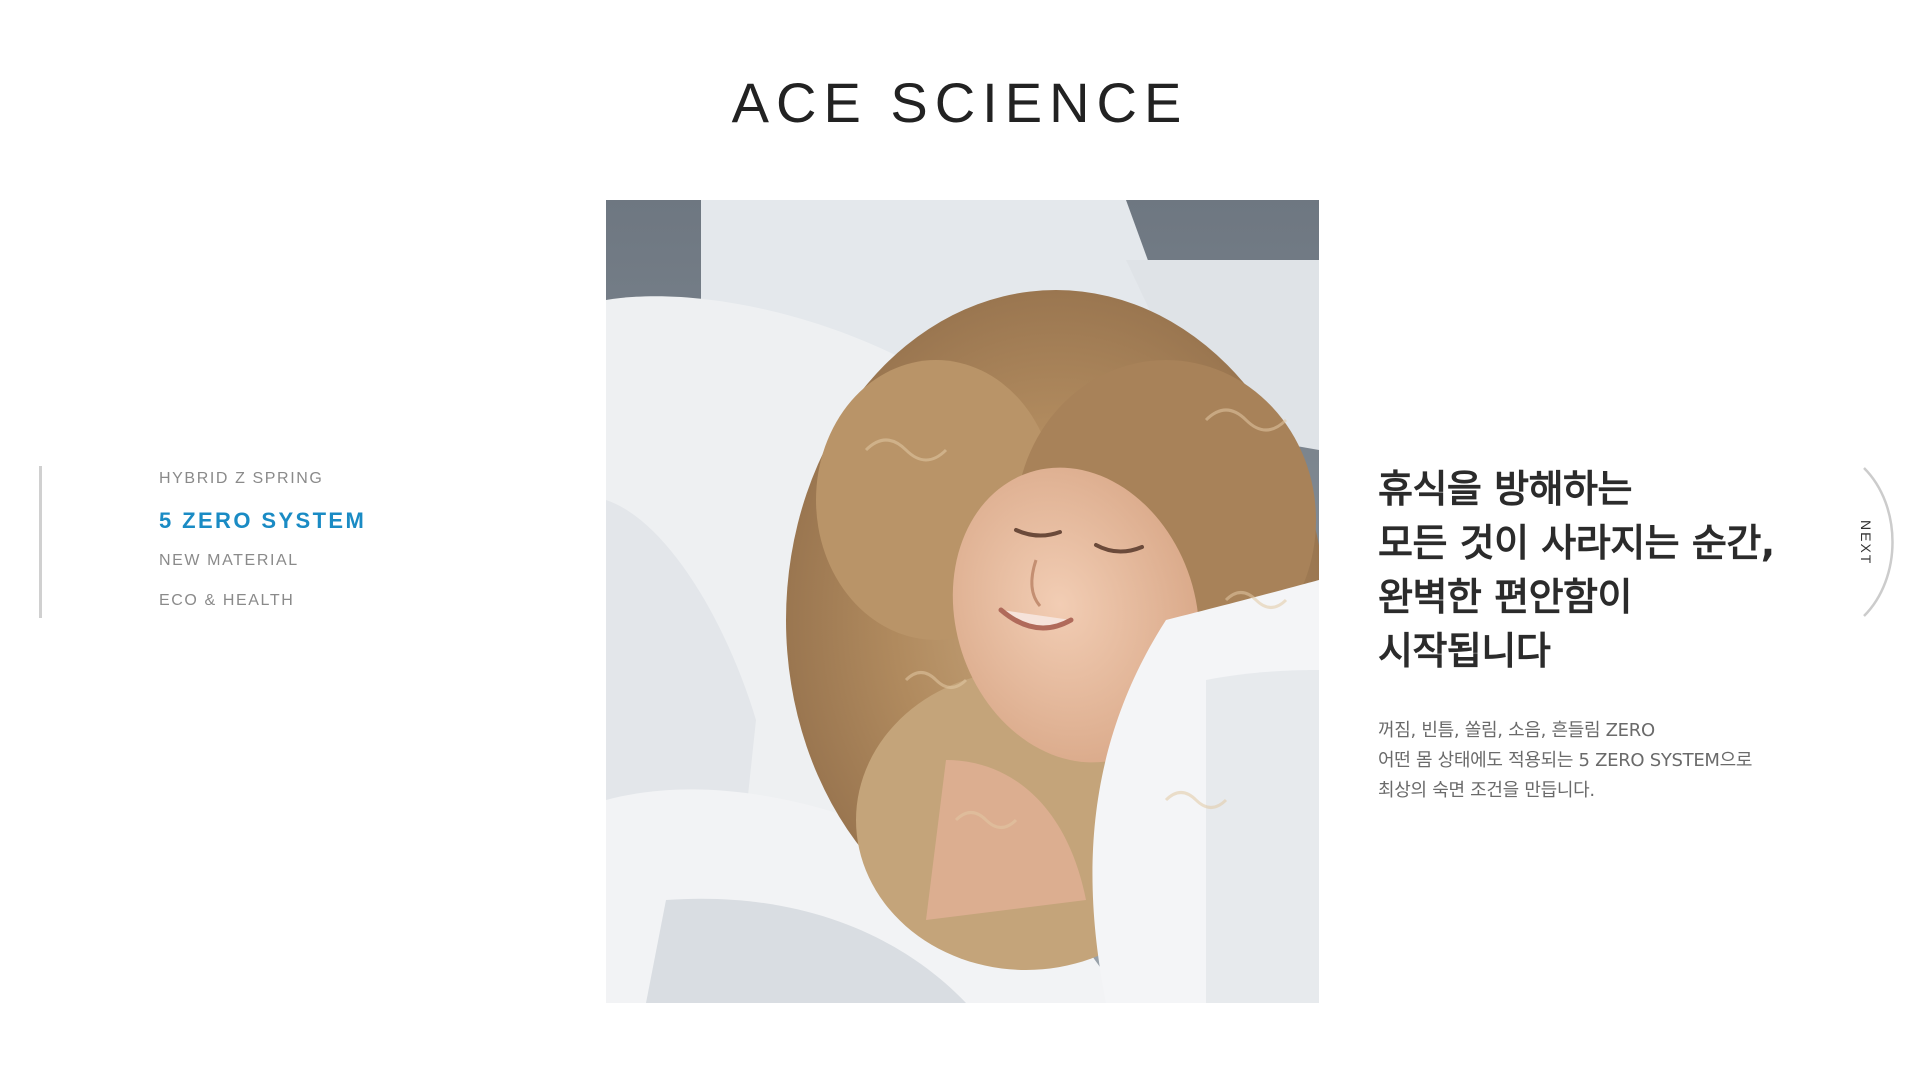 The height and width of the screenshot is (1080, 1920). What do you see at coordinates (1486, 790) in the screenshot?
I see `description-line: 최상의 숙면 조건을 만듭니다.` at bounding box center [1486, 790].